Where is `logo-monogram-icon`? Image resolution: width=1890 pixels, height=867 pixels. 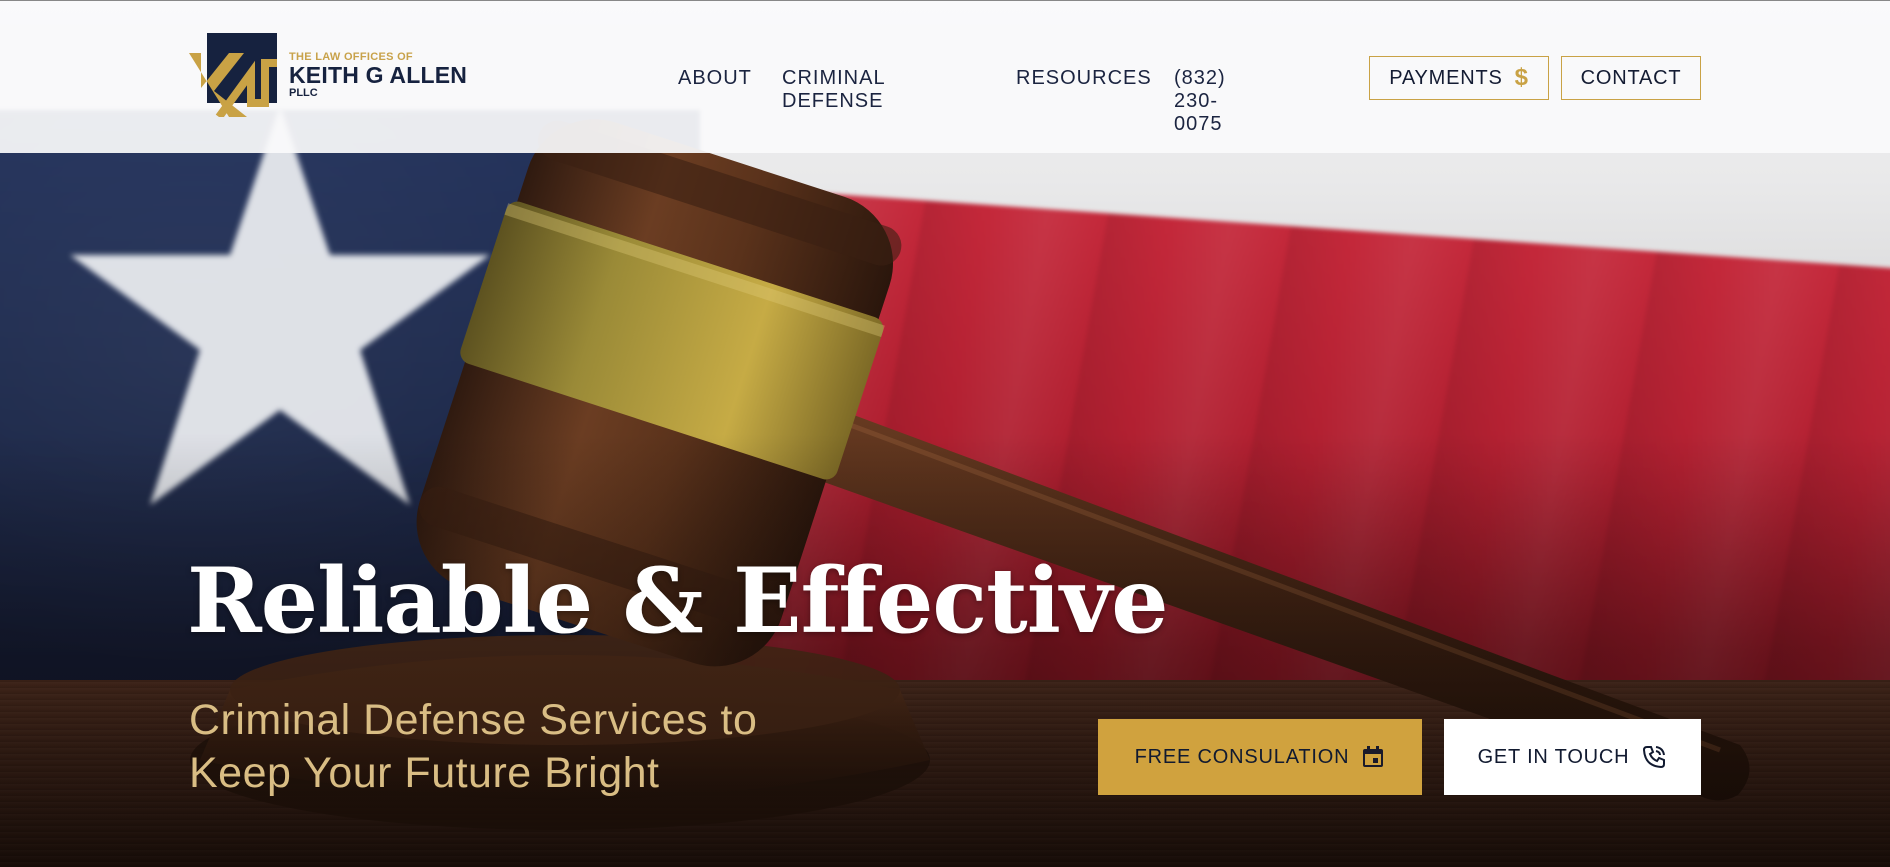
logo-monogram-icon is located at coordinates (233, 75).